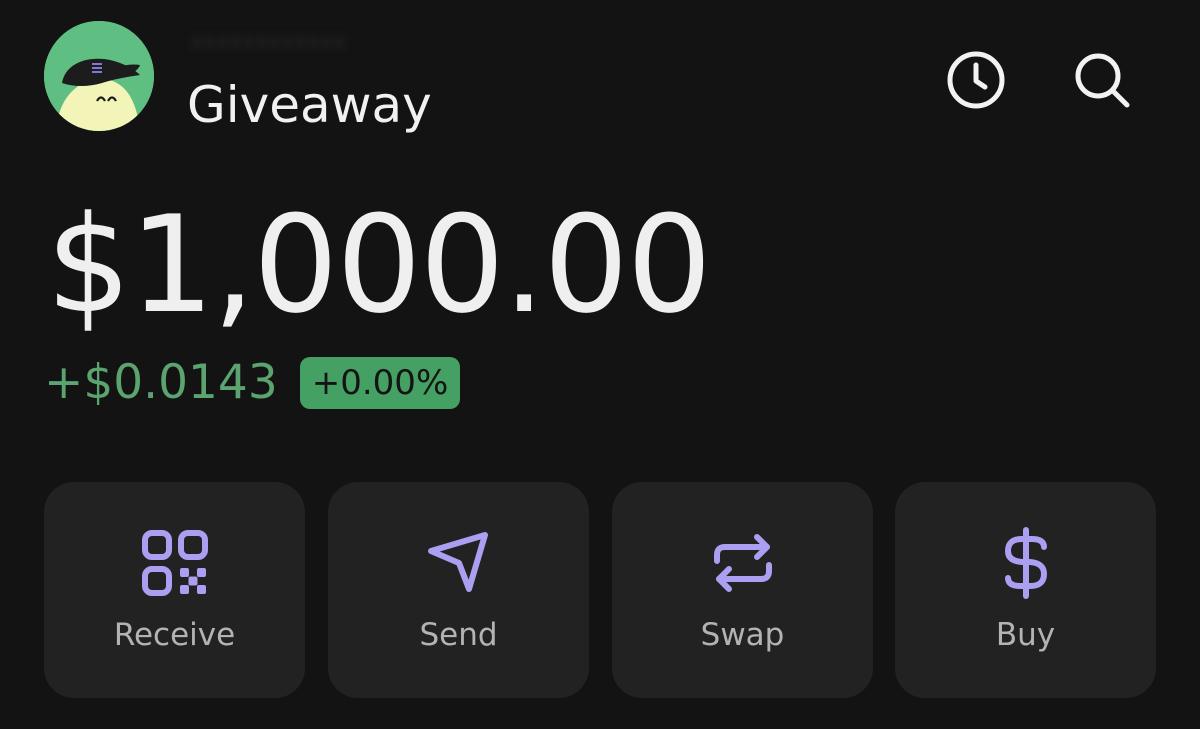 Image resolution: width=1200 pixels, height=729 pixels. What do you see at coordinates (161, 382) in the screenshot?
I see `change-amount: +$0.0143` at bounding box center [161, 382].